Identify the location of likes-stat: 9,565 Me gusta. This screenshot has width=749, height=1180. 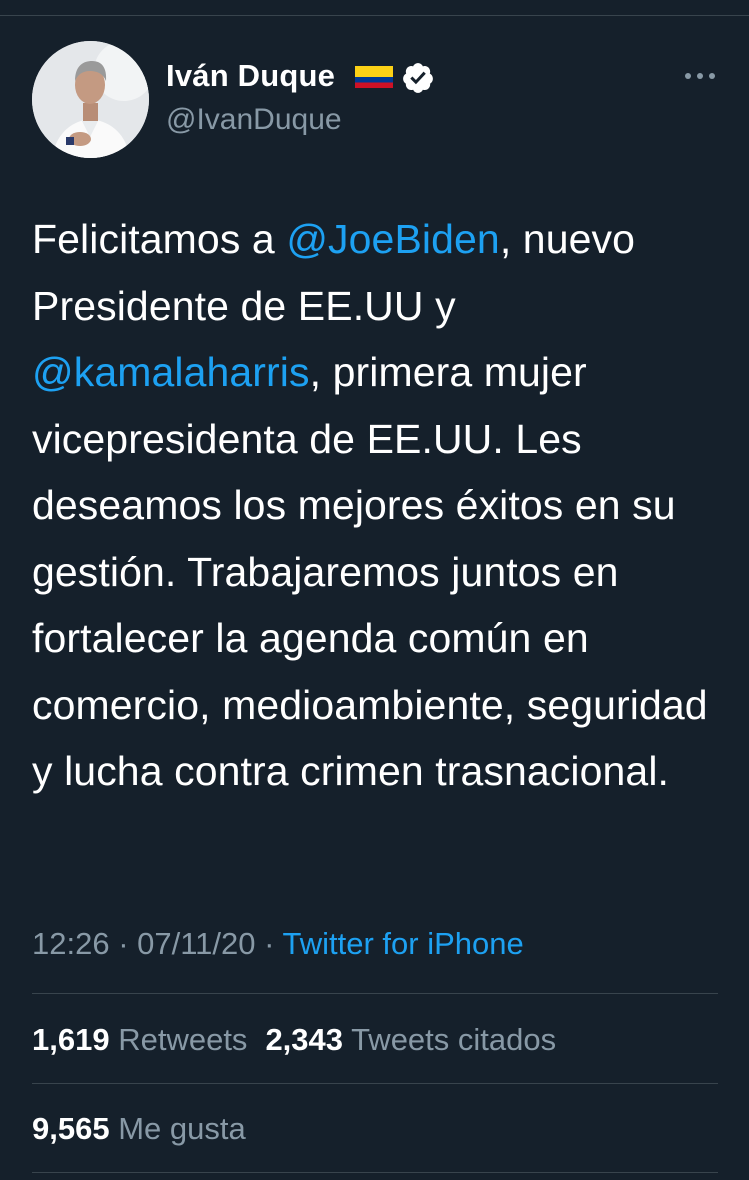
(139, 1128).